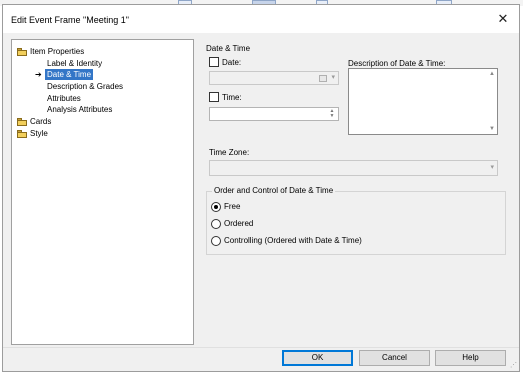 The height and width of the screenshot is (374, 523). Describe the element at coordinates (229, 152) in the screenshot. I see `timezone-label: Time Zone:` at that location.